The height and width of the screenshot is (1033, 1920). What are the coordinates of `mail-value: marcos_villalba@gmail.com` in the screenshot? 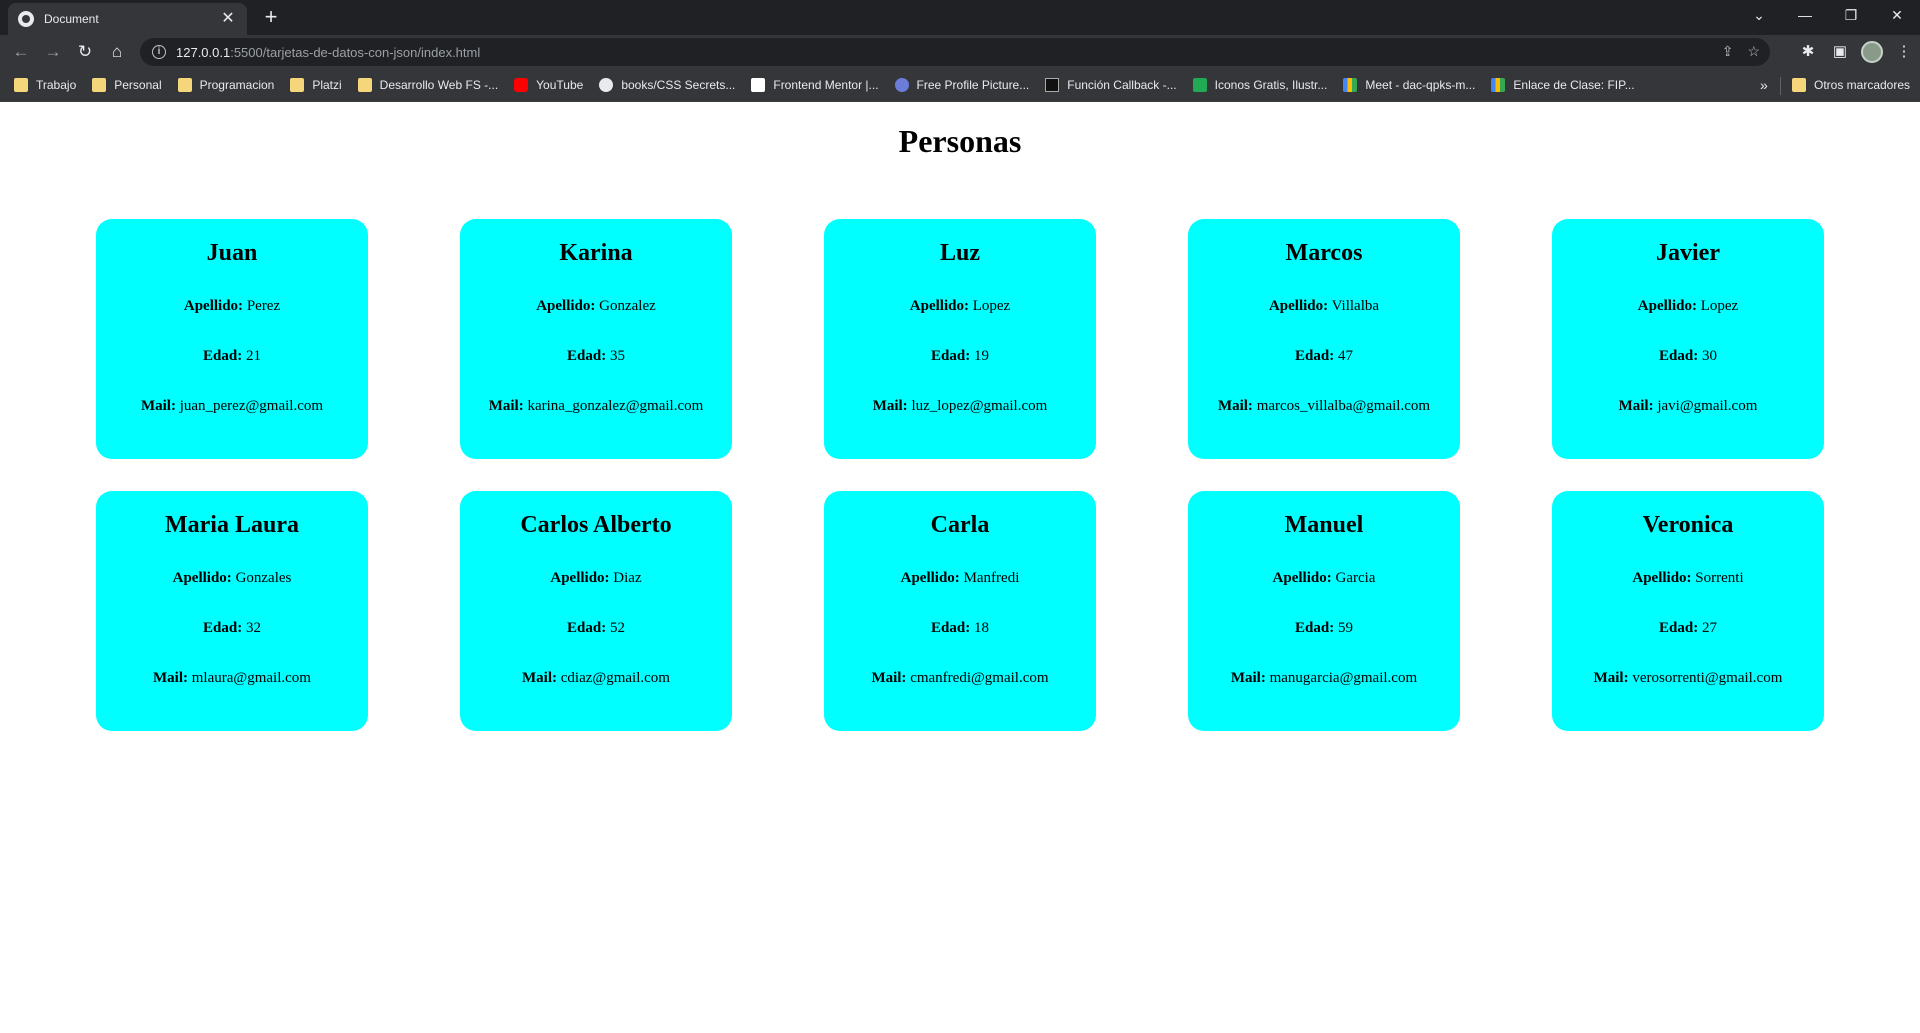 It's located at (1343, 406).